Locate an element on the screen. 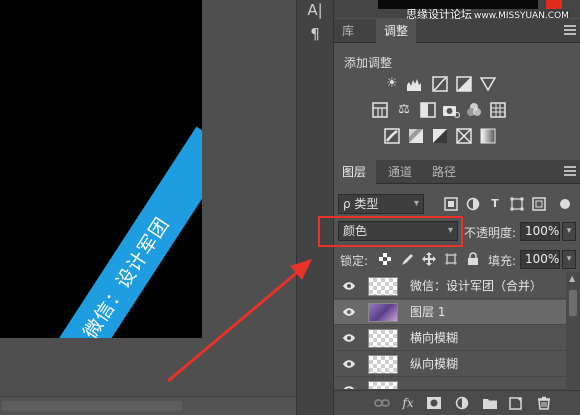  vertical-scroll-thumb is located at coordinates (573, 303).